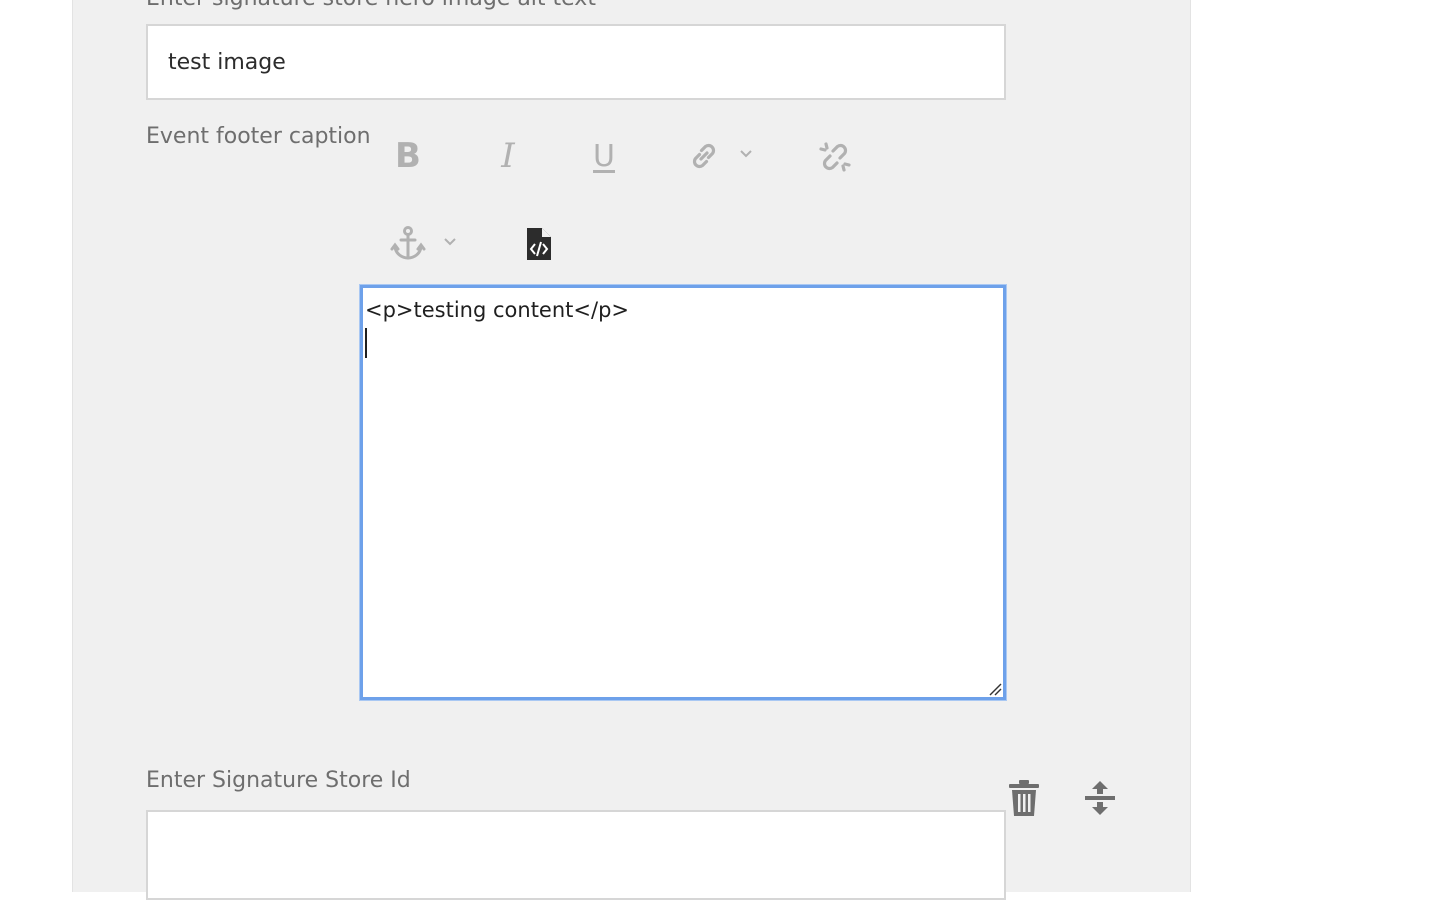 The width and height of the screenshot is (1454, 900). I want to click on store-id-input, so click(576, 855).